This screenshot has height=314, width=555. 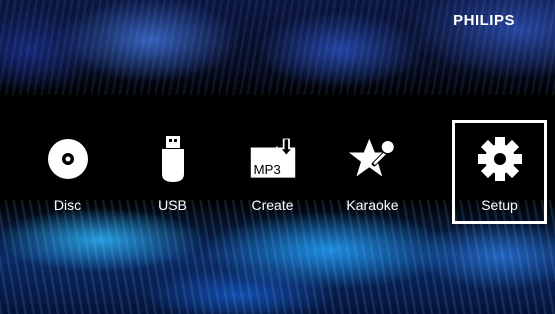 I want to click on menu-item-karaoke: Karaoke, so click(x=372, y=172).